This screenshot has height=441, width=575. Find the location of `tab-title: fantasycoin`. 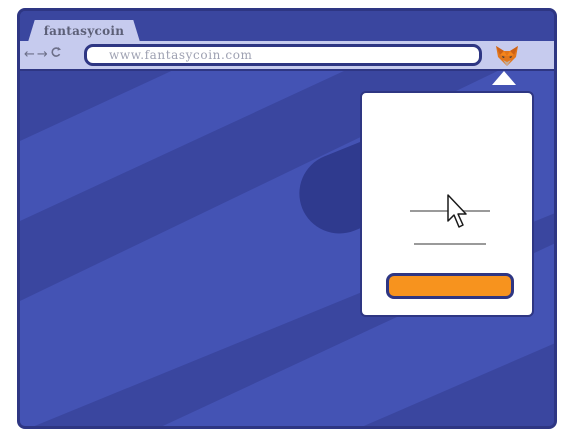

tab-title: fantasycoin is located at coordinates (84, 31).